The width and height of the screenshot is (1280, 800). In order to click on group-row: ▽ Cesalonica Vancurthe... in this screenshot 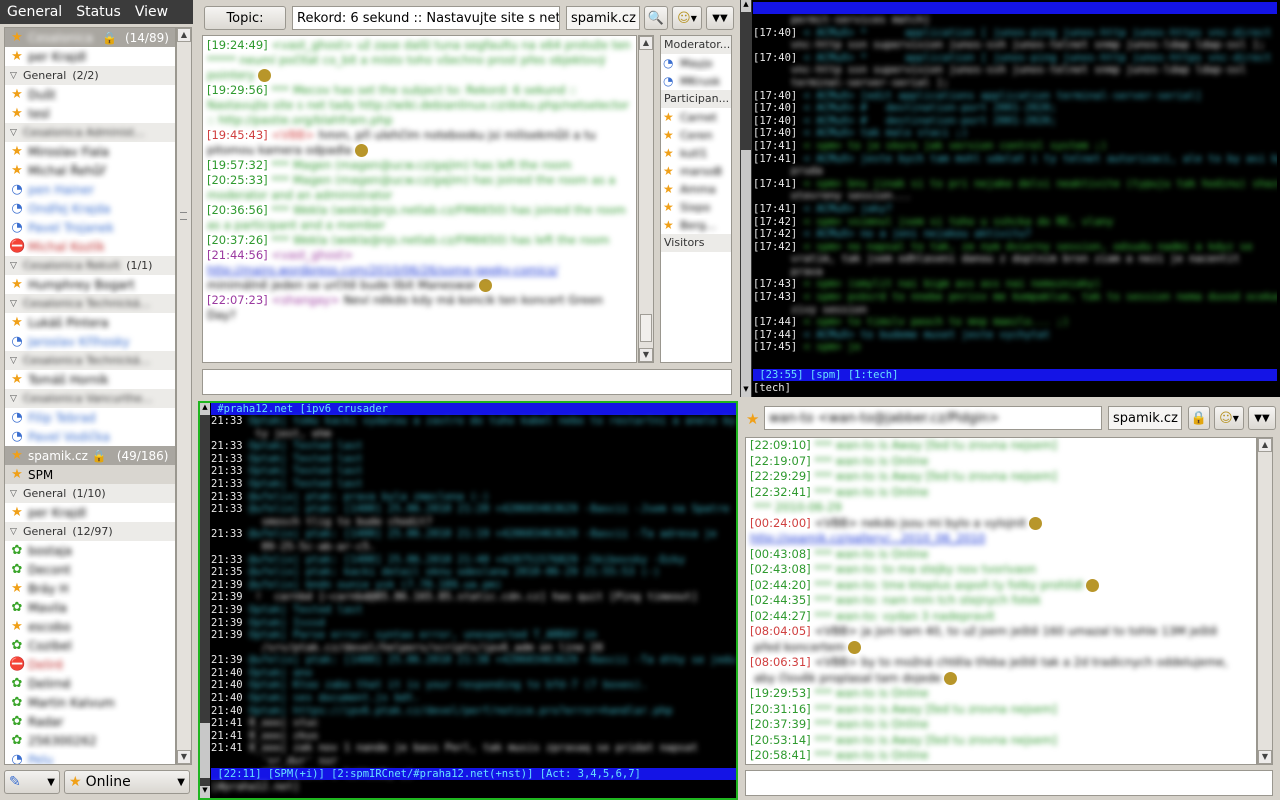, I will do `click(90, 398)`.